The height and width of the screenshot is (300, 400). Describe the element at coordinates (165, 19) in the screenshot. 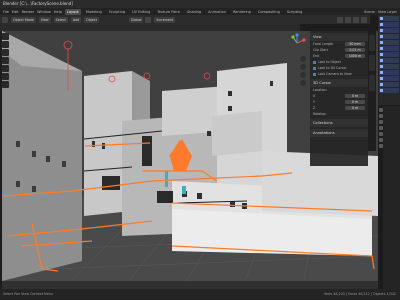

I see `snap-dropdown: Increment` at that location.